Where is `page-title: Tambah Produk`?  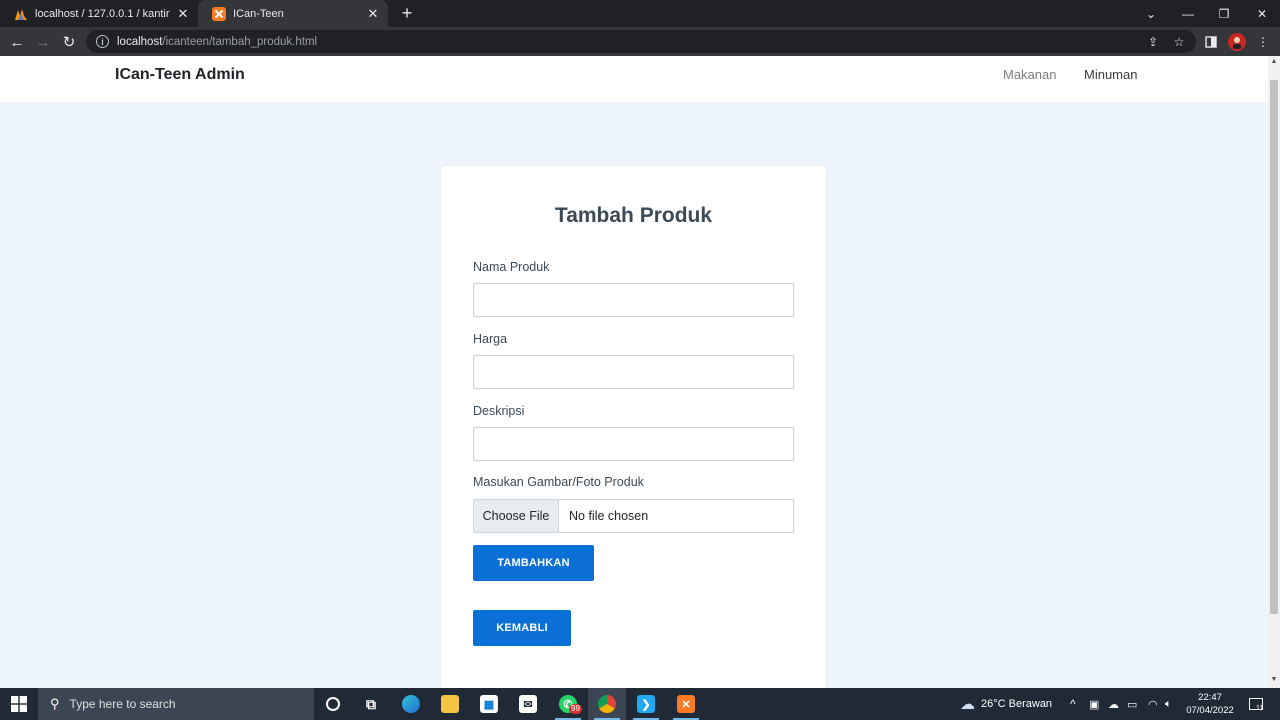 page-title: Tambah Produk is located at coordinates (633, 215).